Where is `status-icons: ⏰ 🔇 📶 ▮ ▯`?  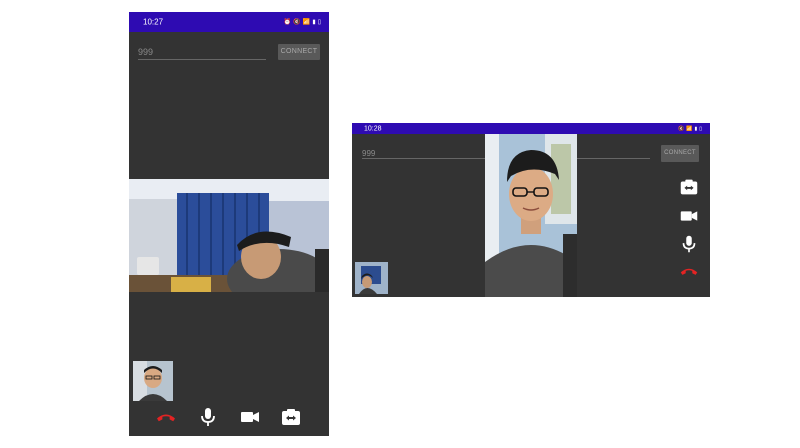
status-icons: ⏰ 🔇 📶 ▮ ▯ is located at coordinates (302, 22).